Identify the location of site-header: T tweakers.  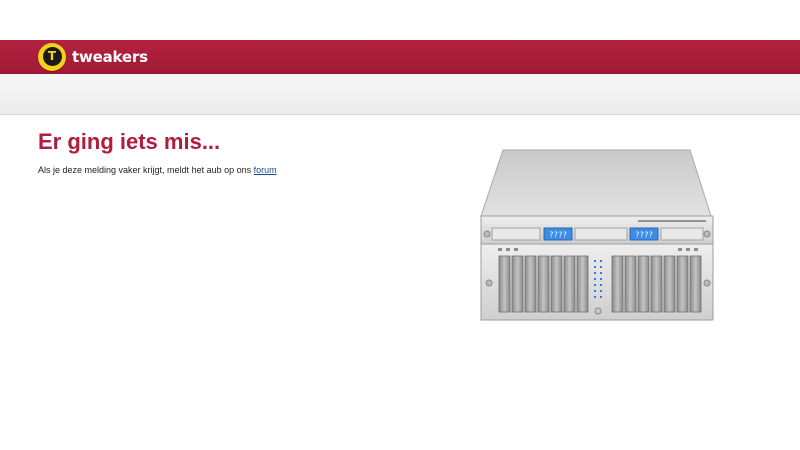
(400, 57).